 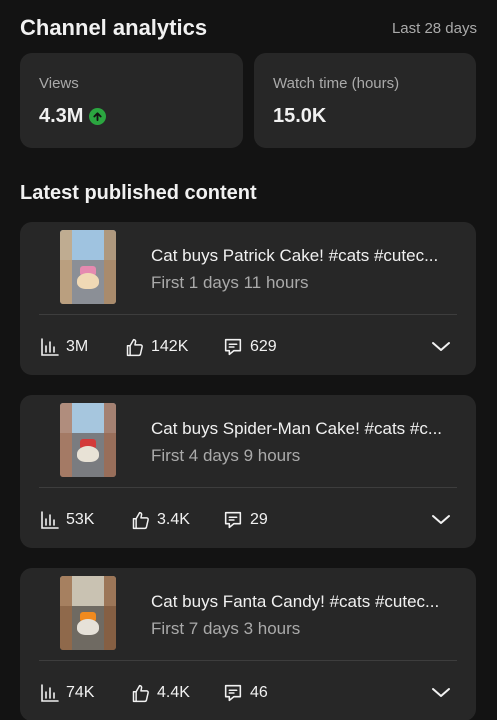 What do you see at coordinates (64, 347) in the screenshot?
I see `views-metric: 3M` at bounding box center [64, 347].